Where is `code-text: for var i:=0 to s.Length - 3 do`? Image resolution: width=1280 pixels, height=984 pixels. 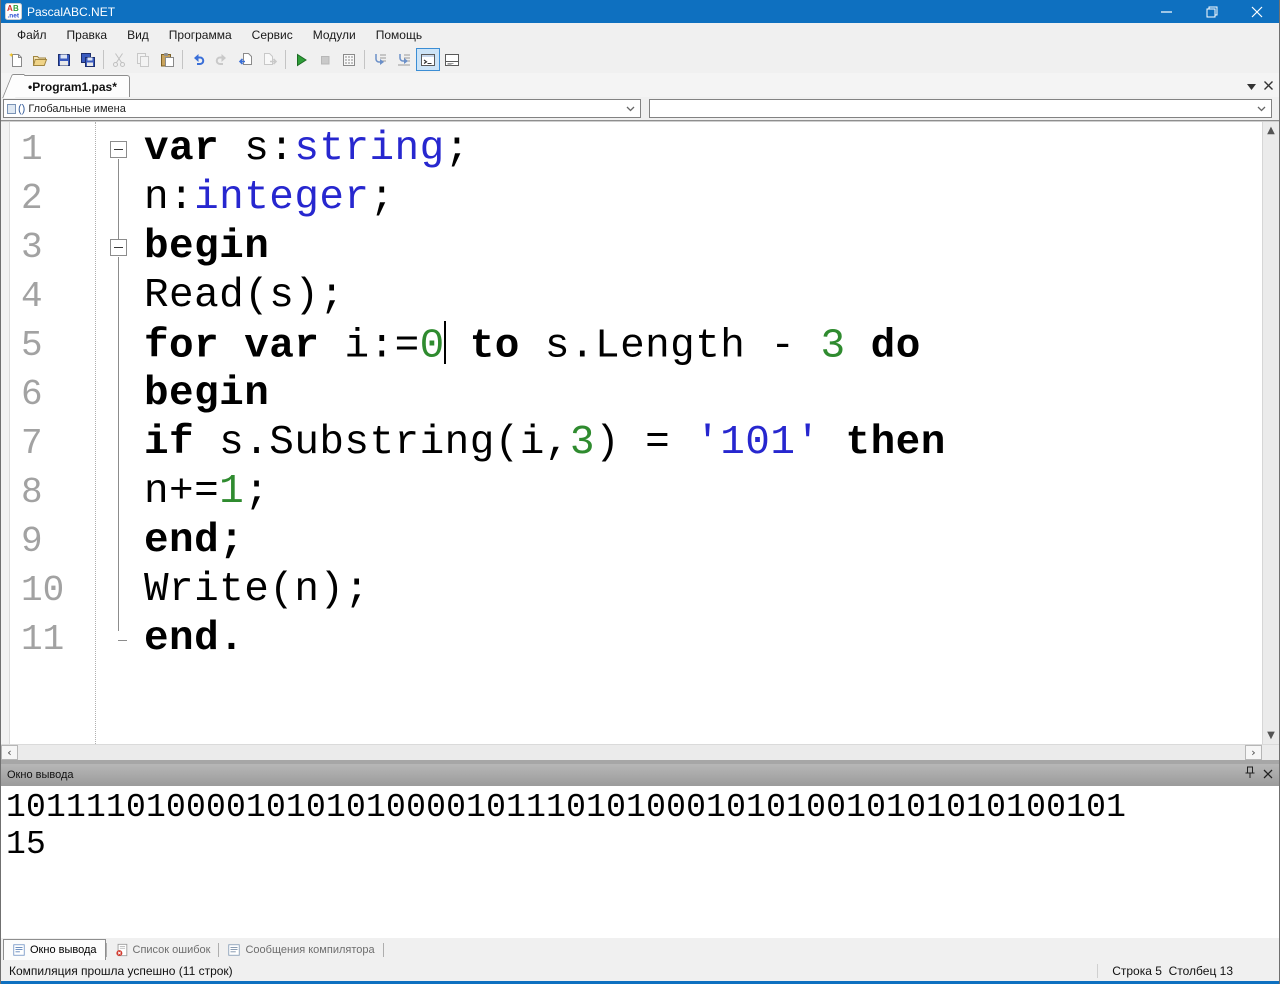
code-text: for var i:=0 to s.Length - 3 do is located at coordinates (528, 345).